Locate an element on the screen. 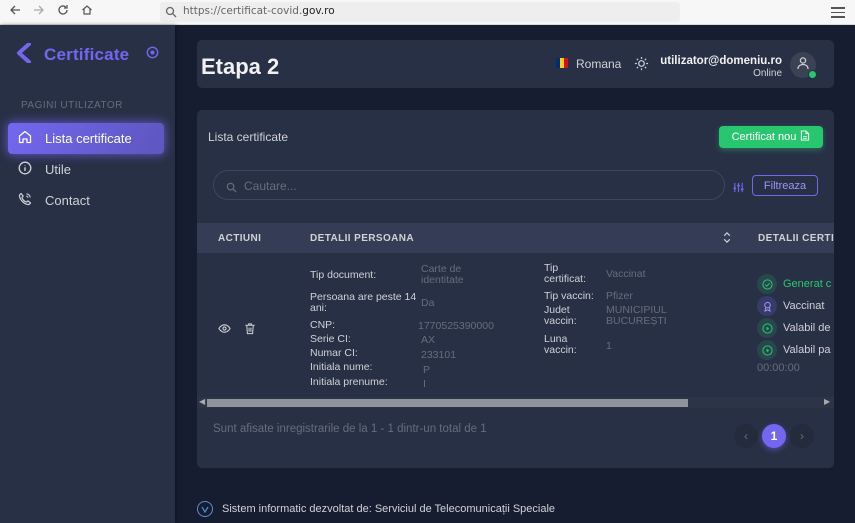 Image resolution: width=855 pixels, height=523 pixels. scrollbar-thumb is located at coordinates (447, 403).